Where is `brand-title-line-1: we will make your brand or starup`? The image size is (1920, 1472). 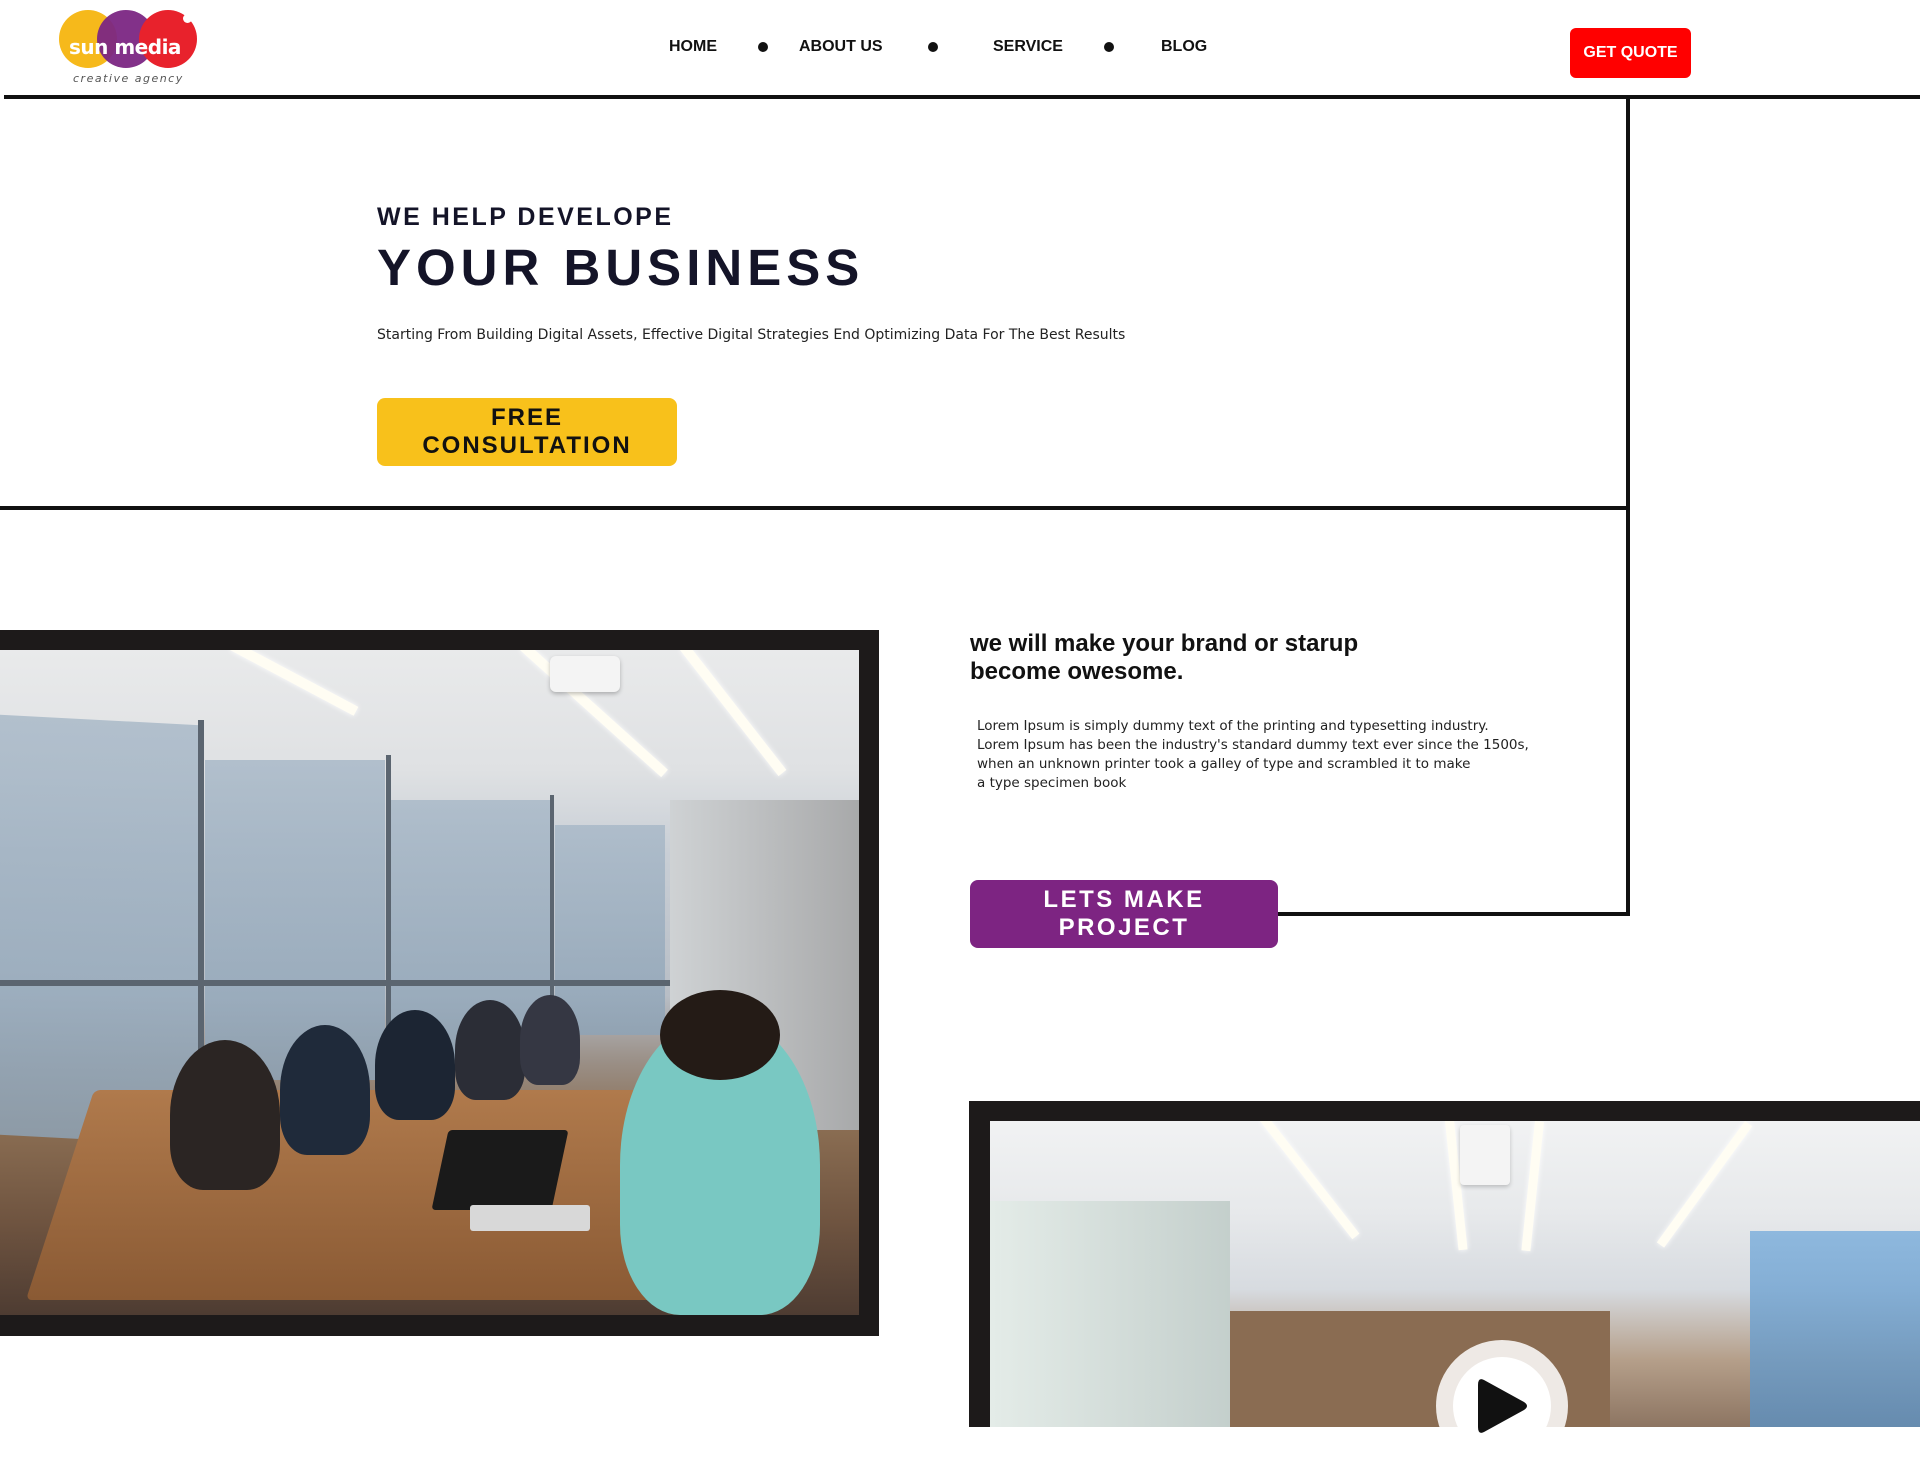
brand-title-line-1: we will make your brand or starup is located at coordinates (1164, 643).